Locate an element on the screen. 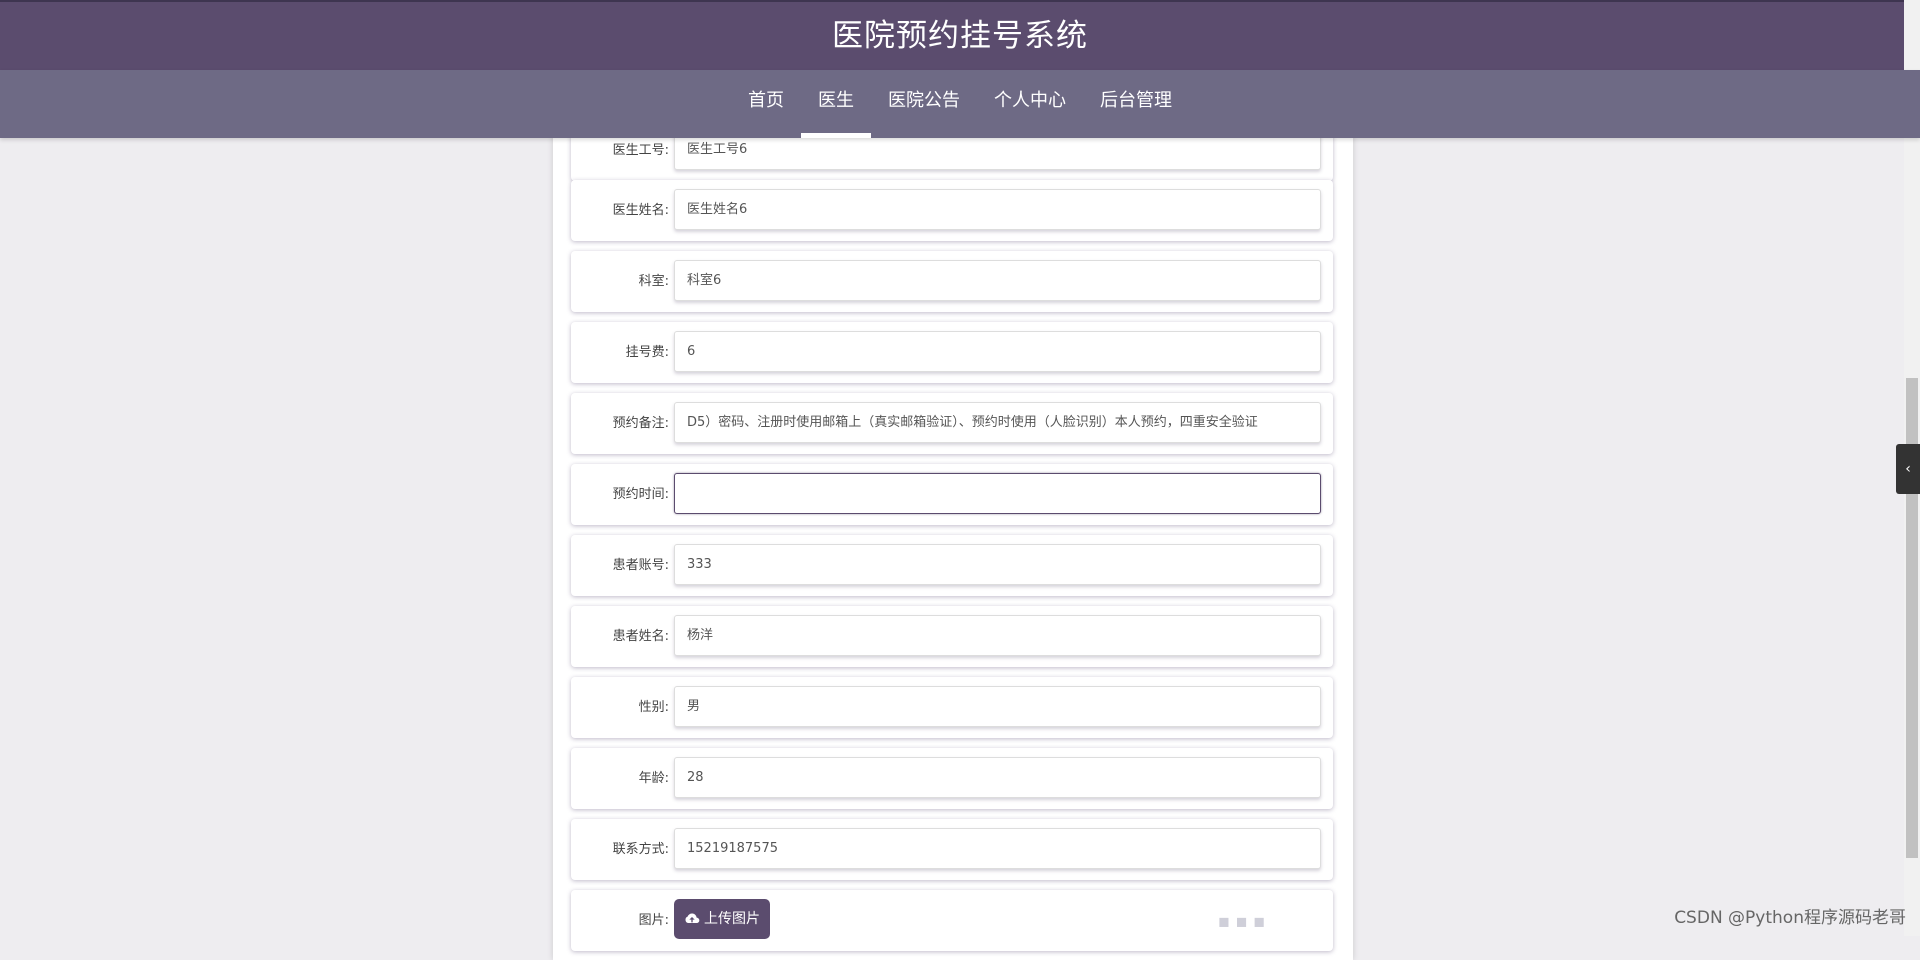  fee-label: 挂号费: is located at coordinates (647, 352).